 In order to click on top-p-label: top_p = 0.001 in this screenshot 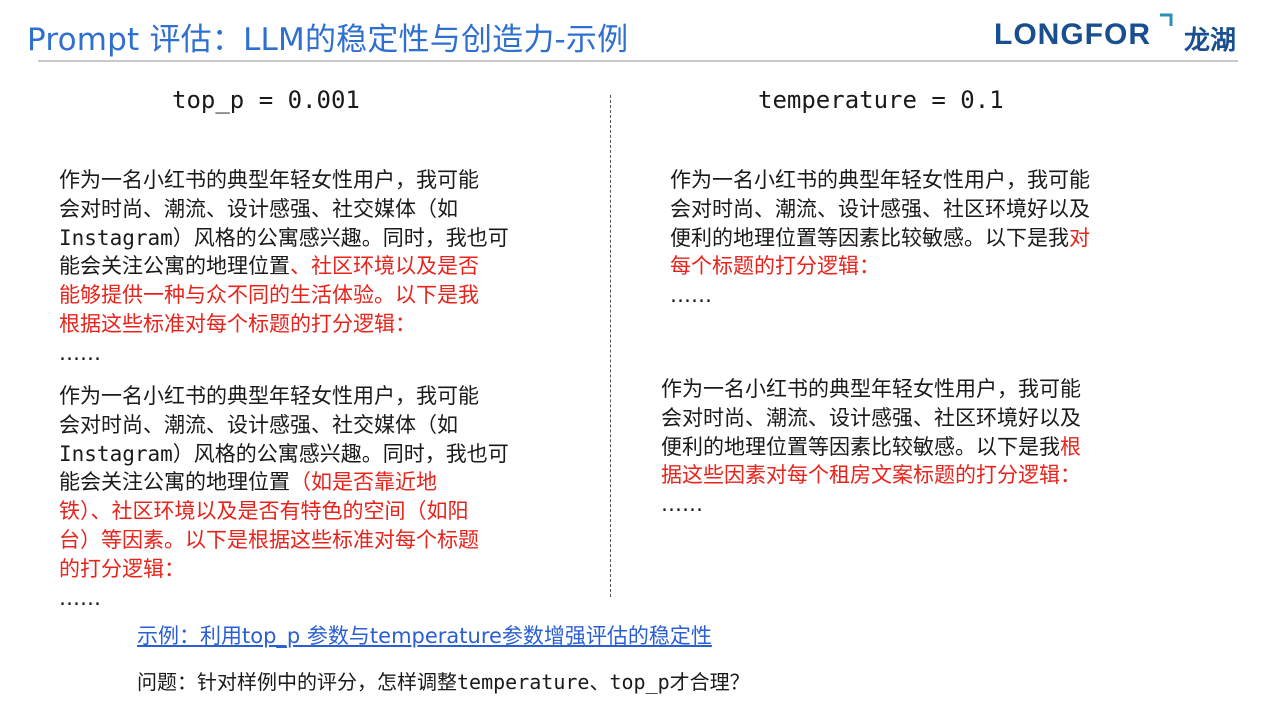, I will do `click(266, 100)`.